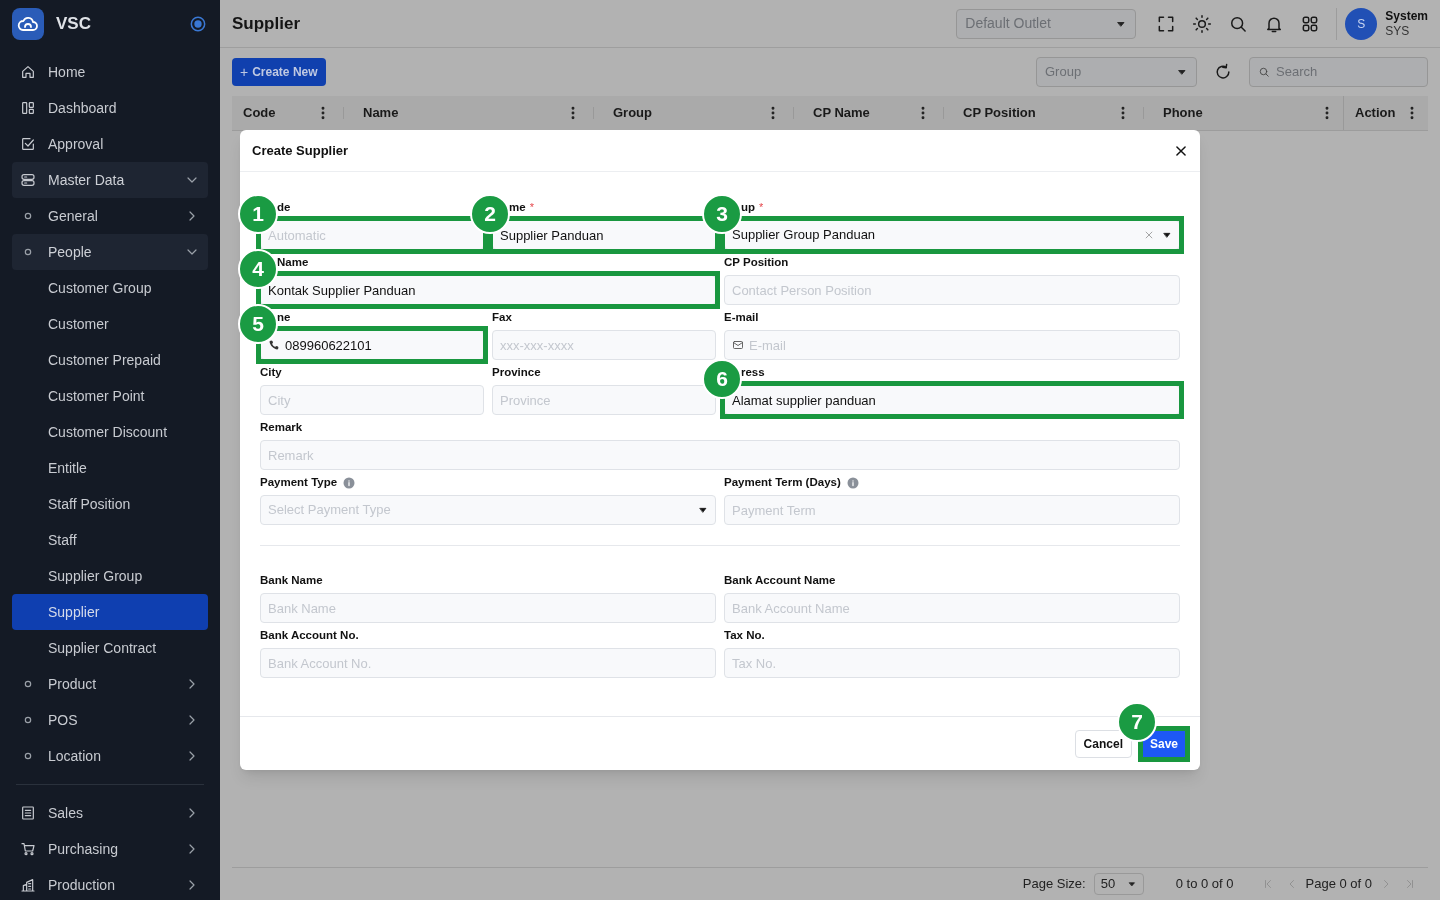 This screenshot has height=900, width=1440. I want to click on dashboard-icon, so click(28, 108).